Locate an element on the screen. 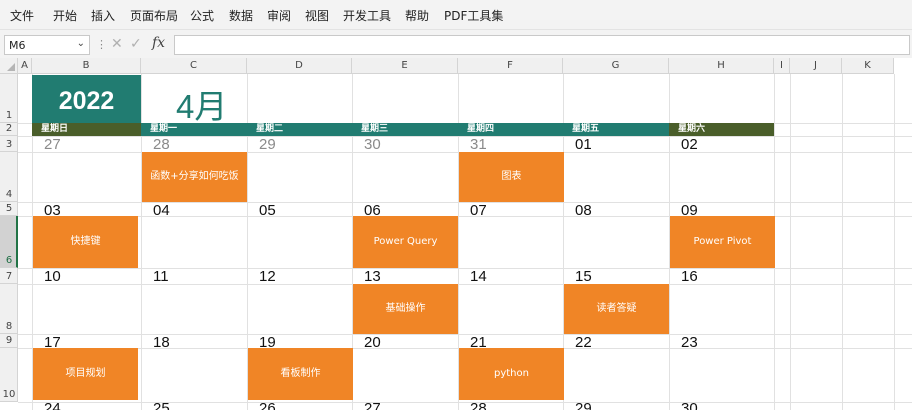  menu-review: 审阅 is located at coordinates (279, 15).